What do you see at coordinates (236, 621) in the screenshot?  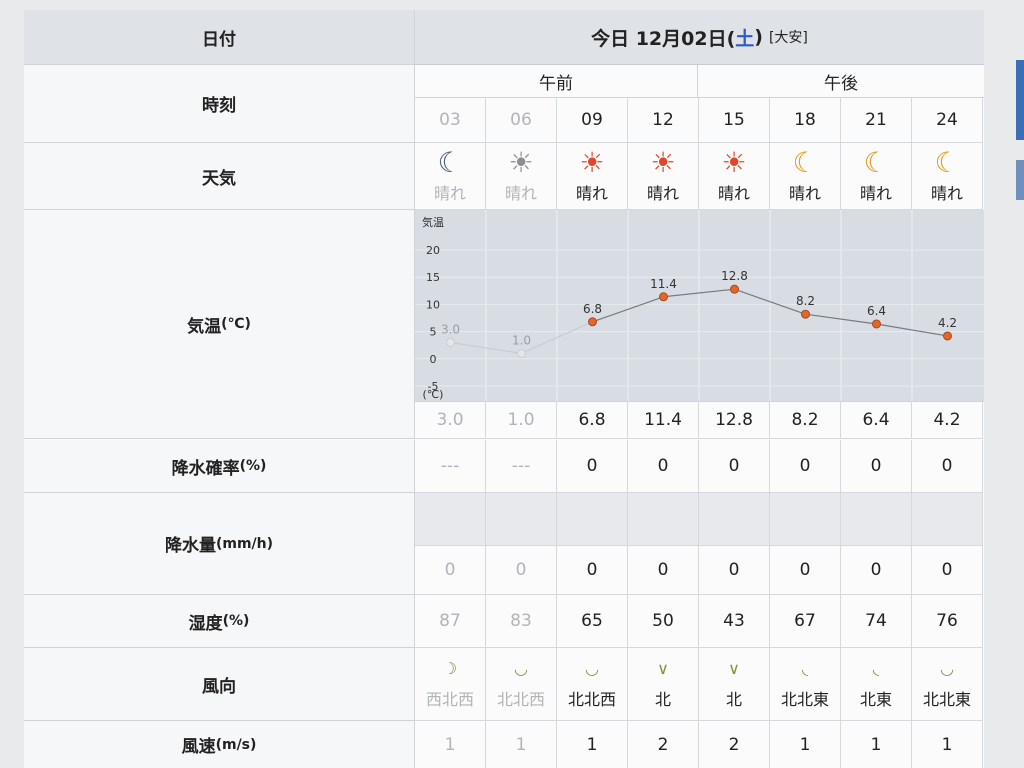 I see `humidity-unit: (%)` at bounding box center [236, 621].